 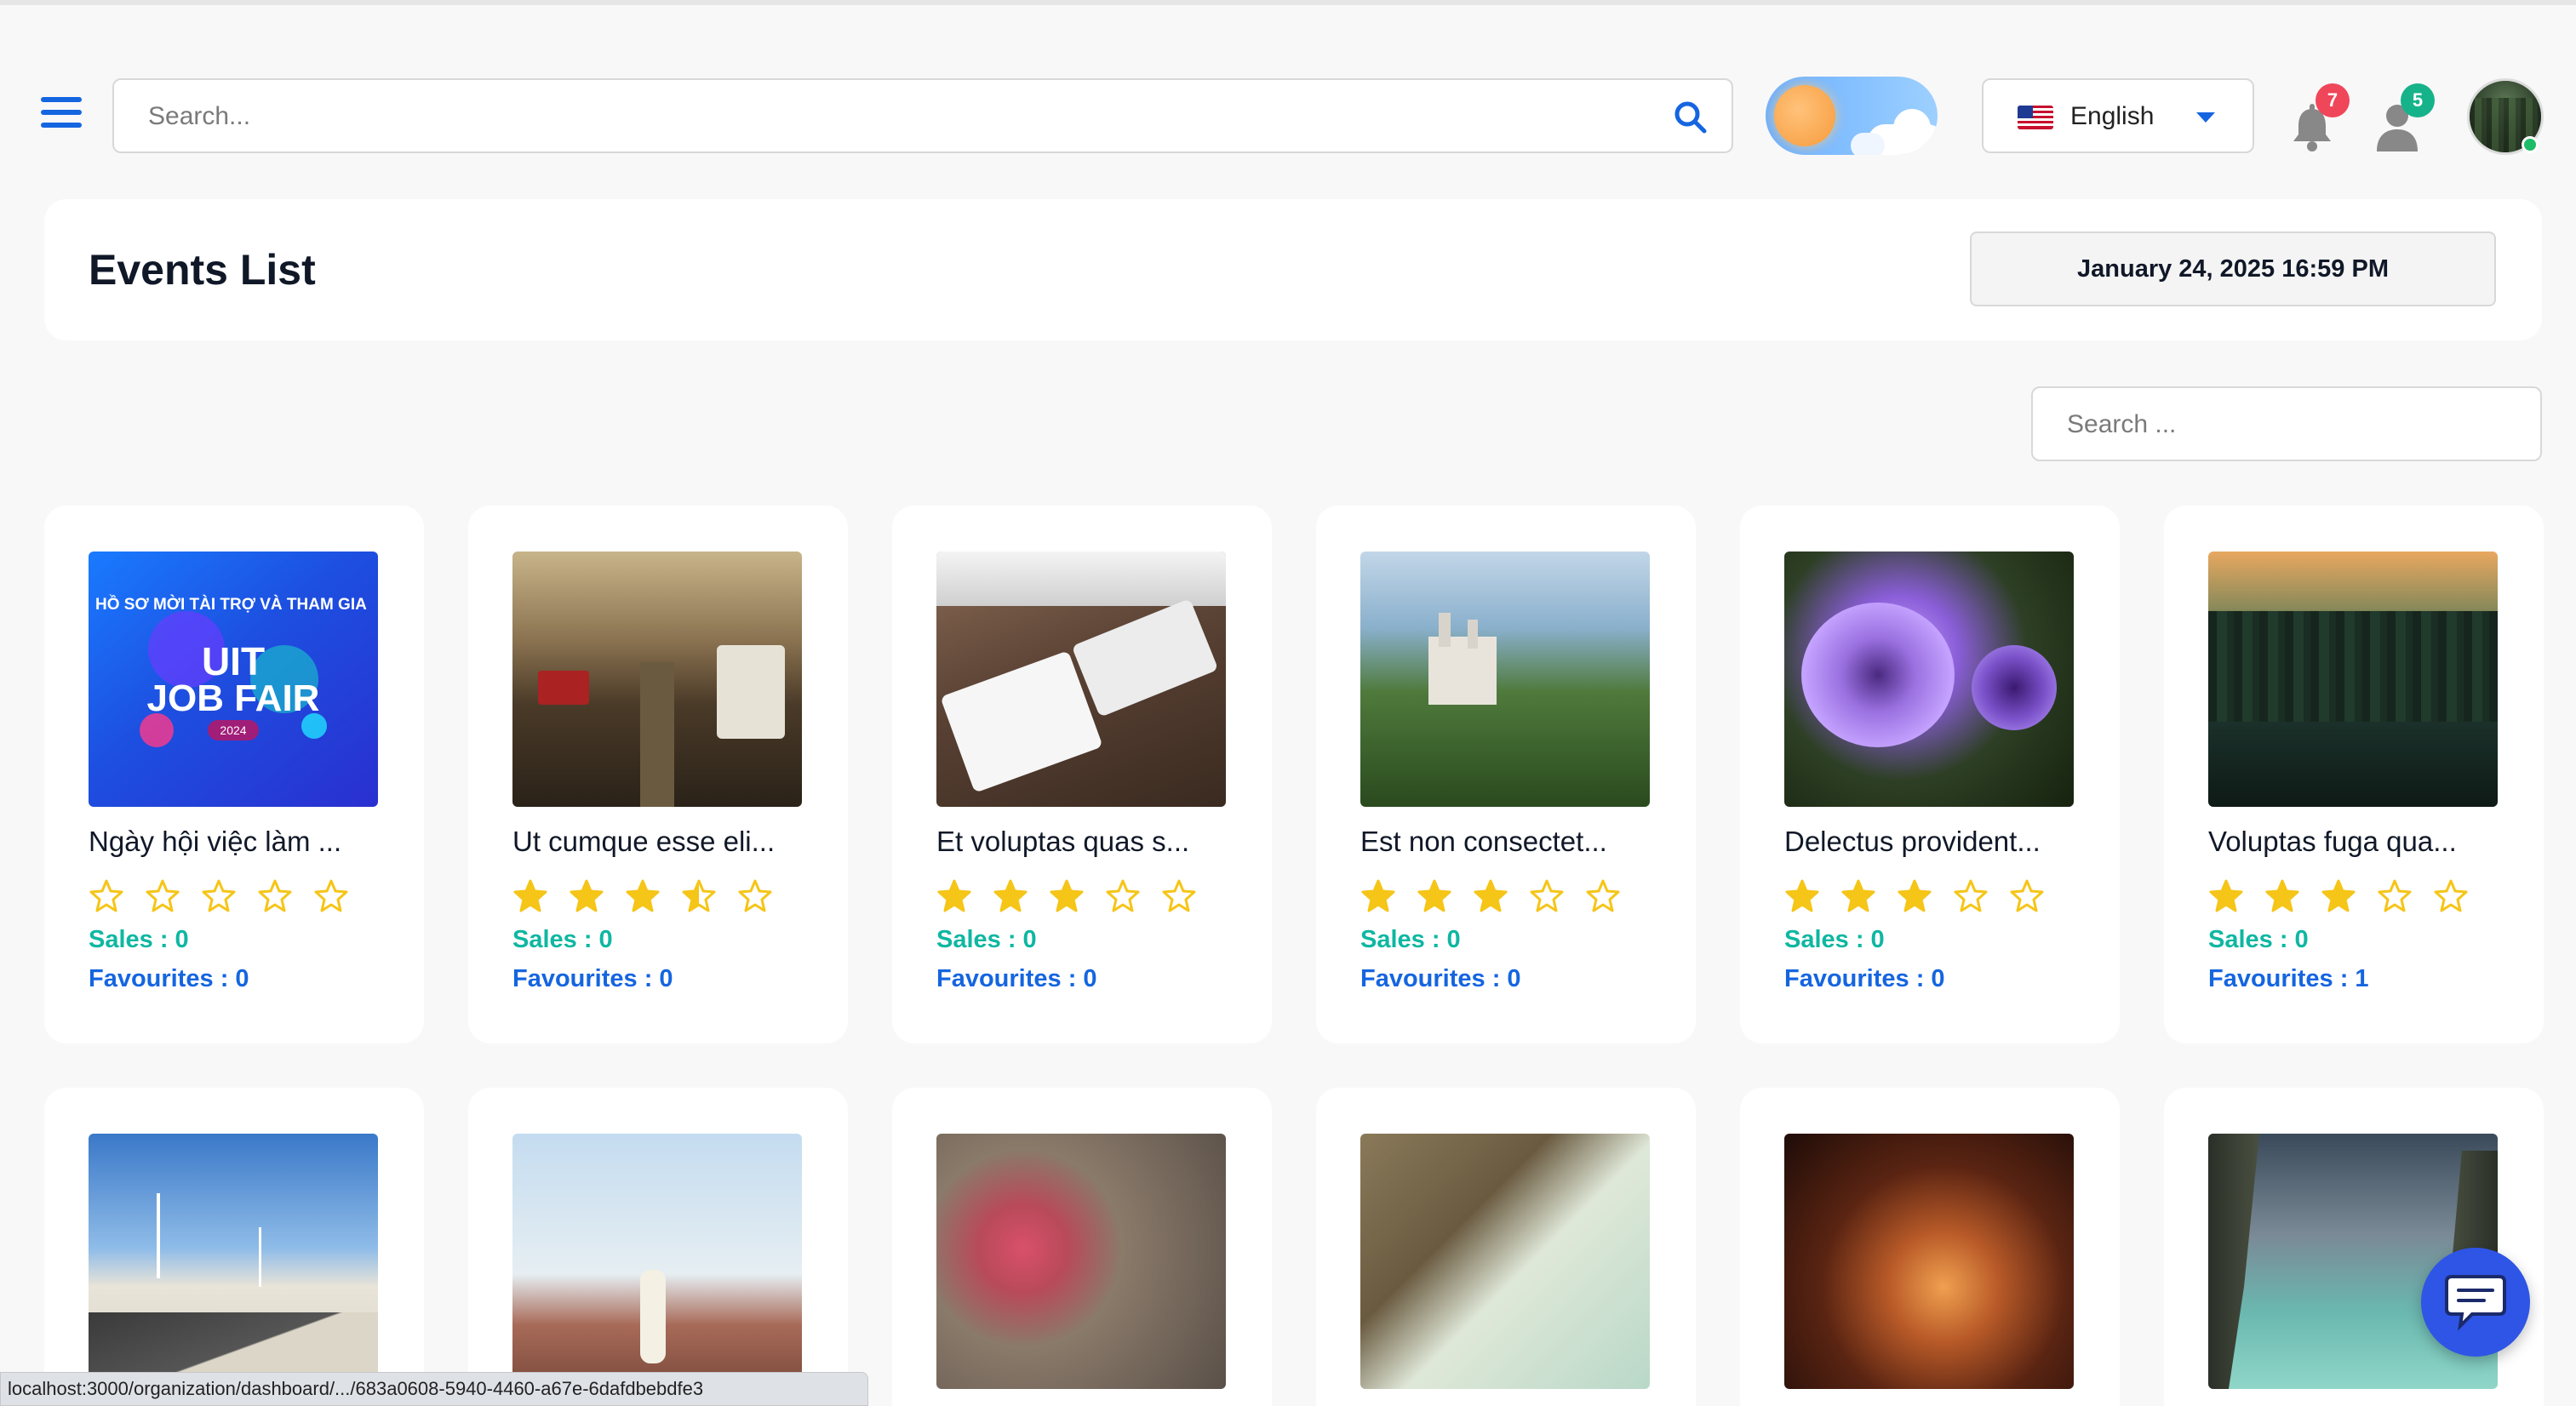 What do you see at coordinates (233, 1261) in the screenshot?
I see `event-image-wind-turbines-road` at bounding box center [233, 1261].